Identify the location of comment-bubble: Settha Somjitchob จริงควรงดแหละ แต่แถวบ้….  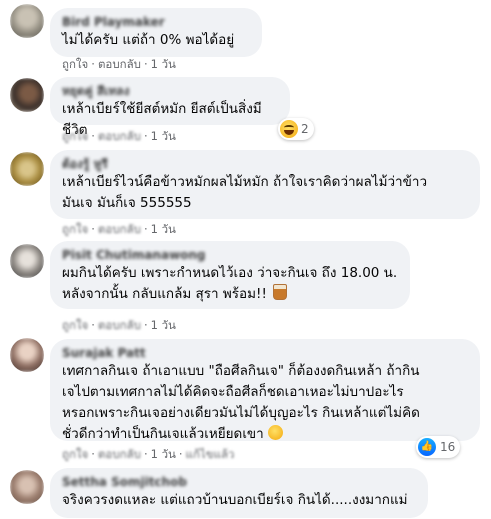
(239, 493).